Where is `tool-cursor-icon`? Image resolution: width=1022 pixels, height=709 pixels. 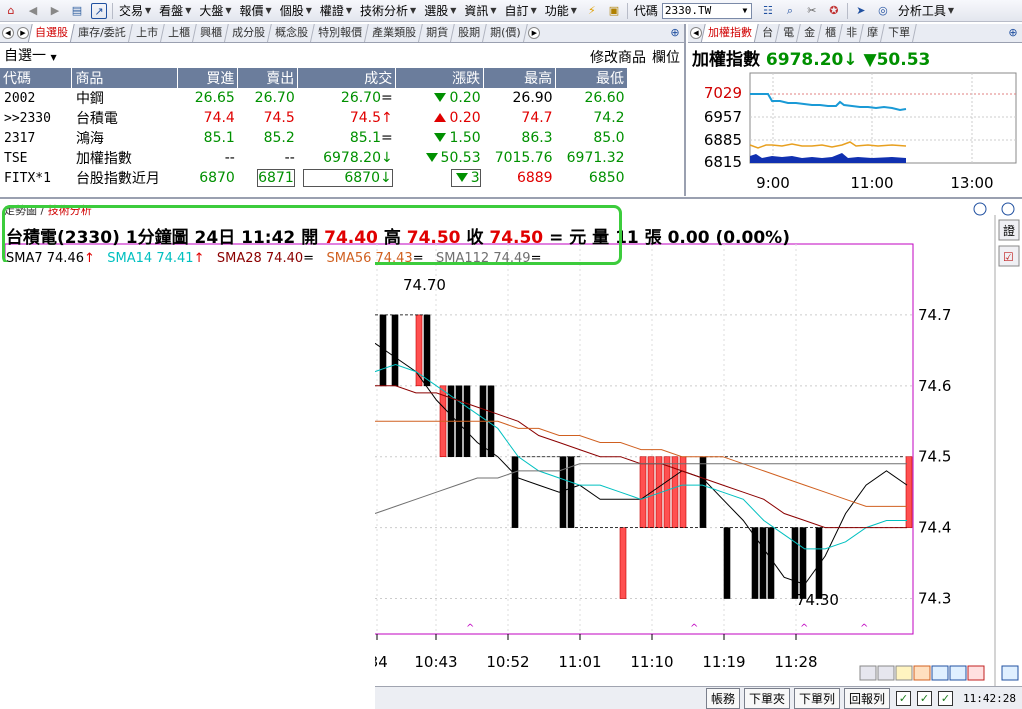 tool-cursor-icon is located at coordinates (904, 673).